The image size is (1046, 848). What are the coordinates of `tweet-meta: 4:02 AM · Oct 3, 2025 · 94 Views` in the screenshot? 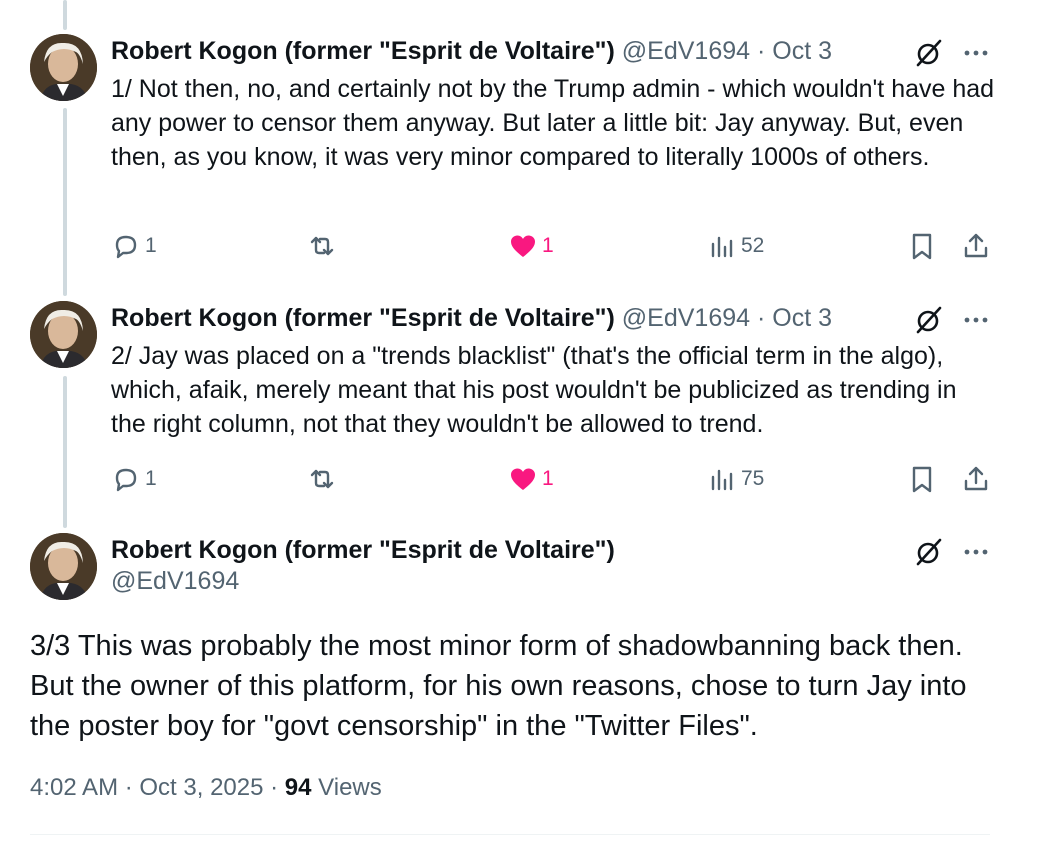 It's located at (206, 788).